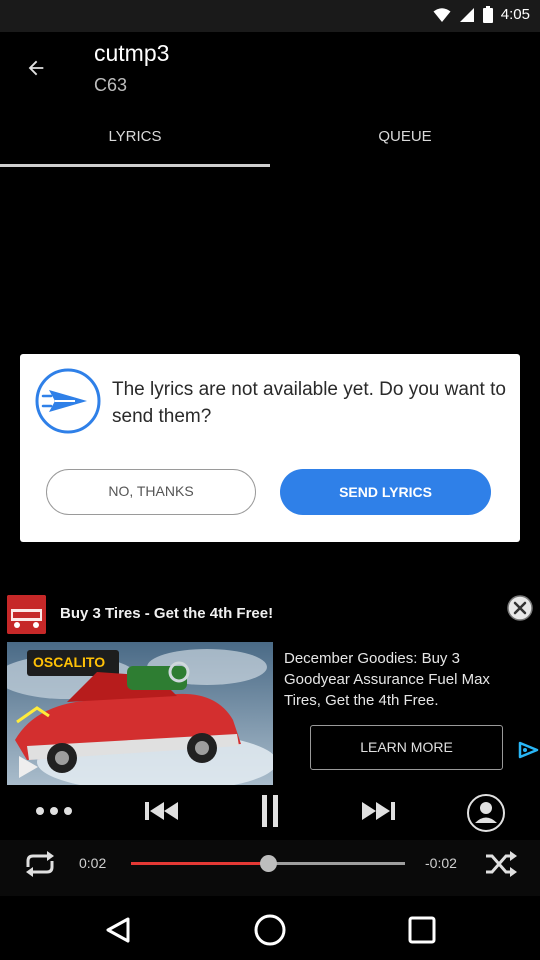 Image resolution: width=540 pixels, height=960 pixels. What do you see at coordinates (68, 401) in the screenshot?
I see `send-paper-plane-icon` at bounding box center [68, 401].